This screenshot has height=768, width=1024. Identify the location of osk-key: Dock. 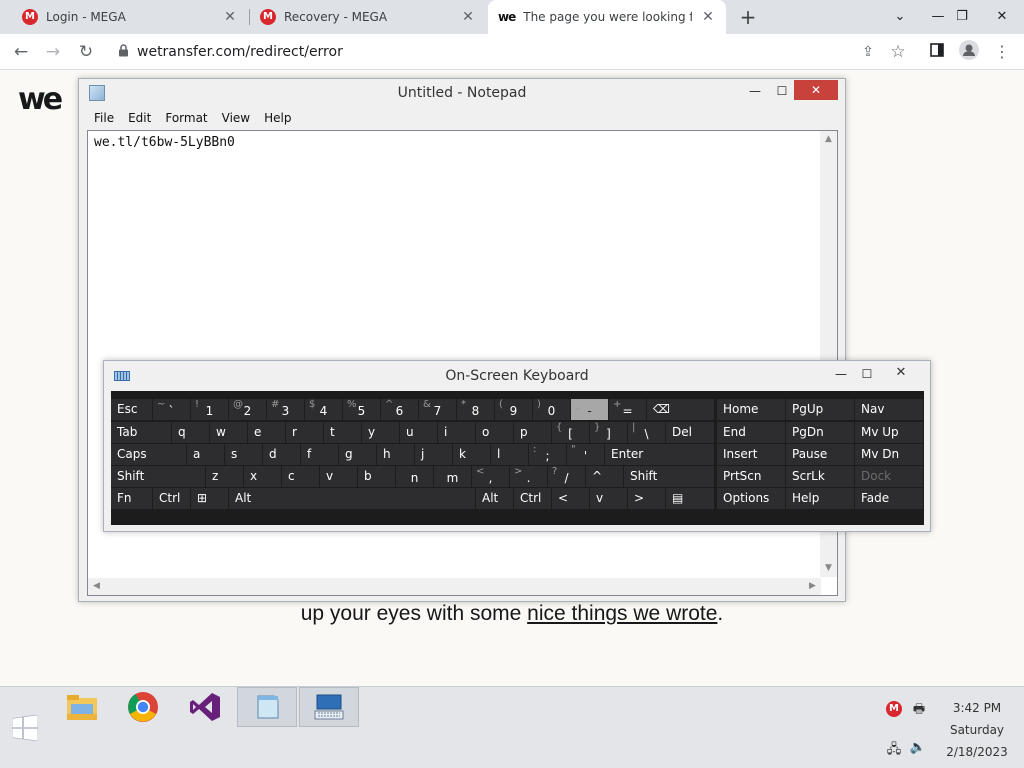
(889, 476).